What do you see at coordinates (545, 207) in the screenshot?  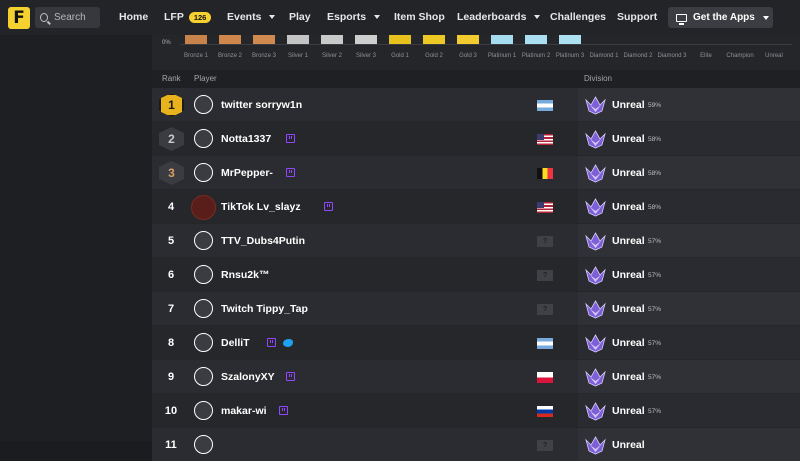 I see `flag-usa-icon` at bounding box center [545, 207].